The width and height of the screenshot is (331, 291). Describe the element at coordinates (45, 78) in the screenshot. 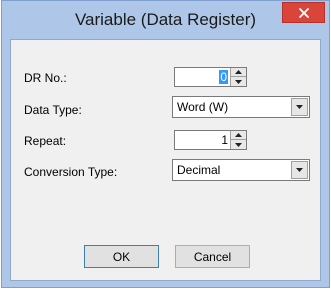

I see `dr-no-label: DR No.:` at that location.